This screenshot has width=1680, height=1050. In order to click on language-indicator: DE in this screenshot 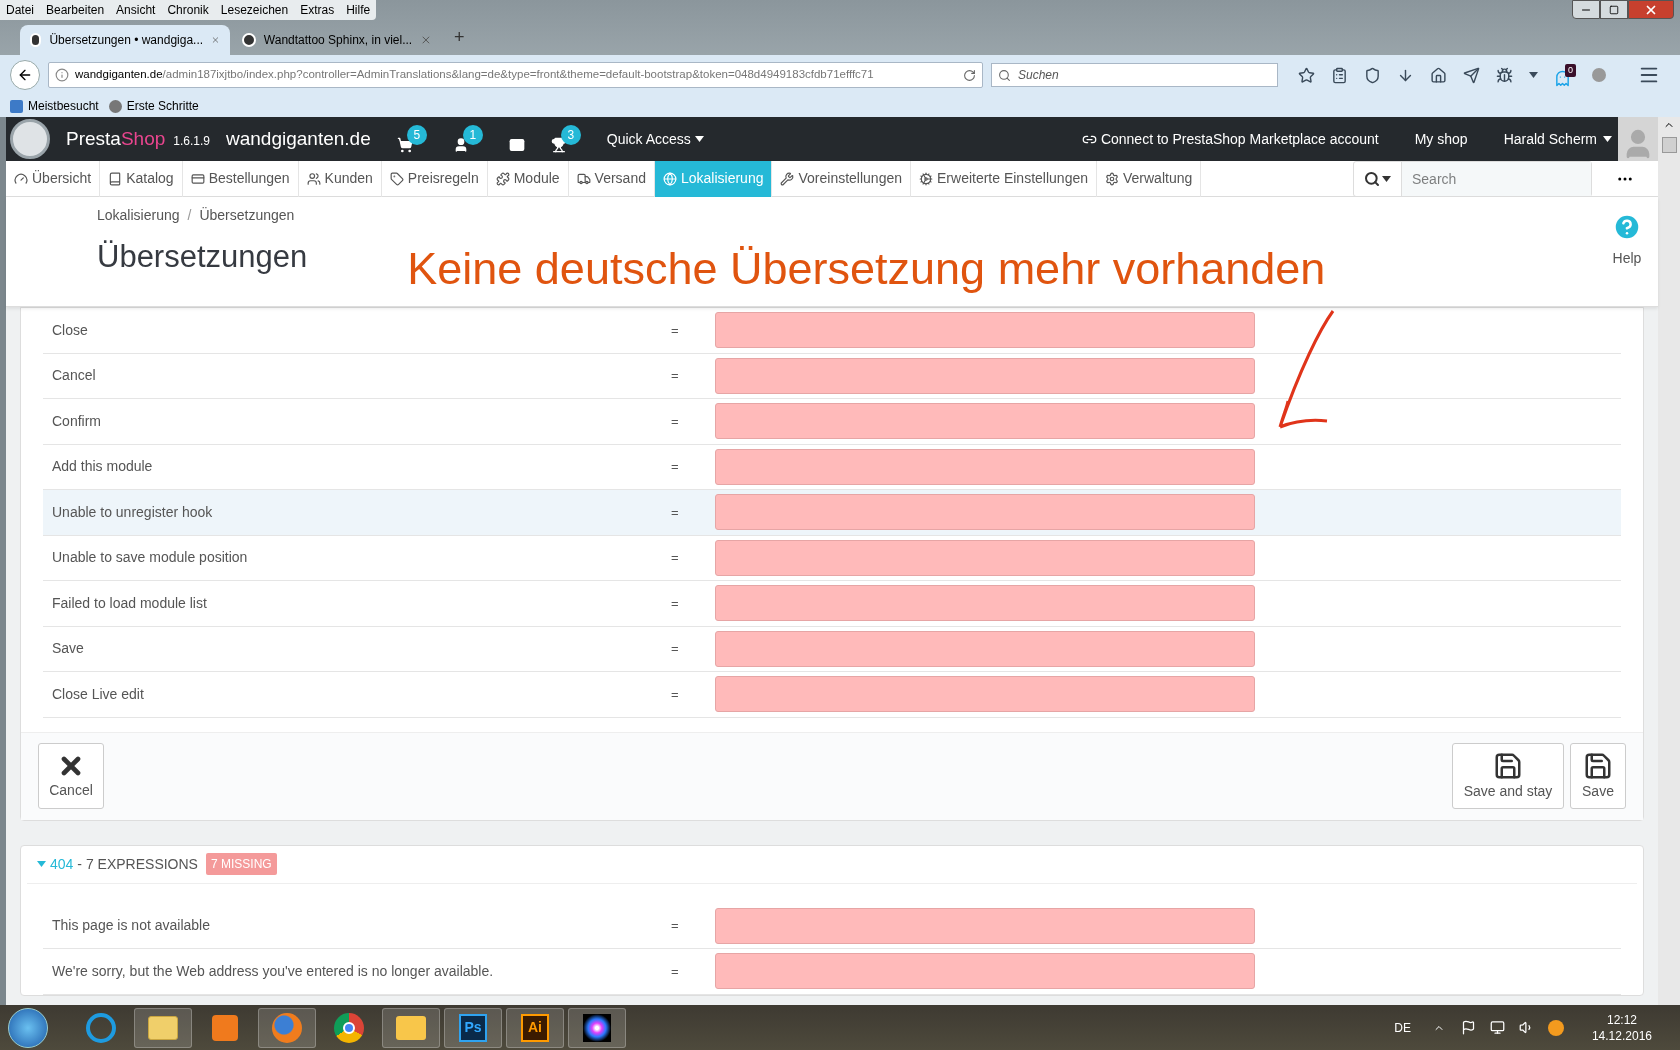, I will do `click(1402, 1027)`.